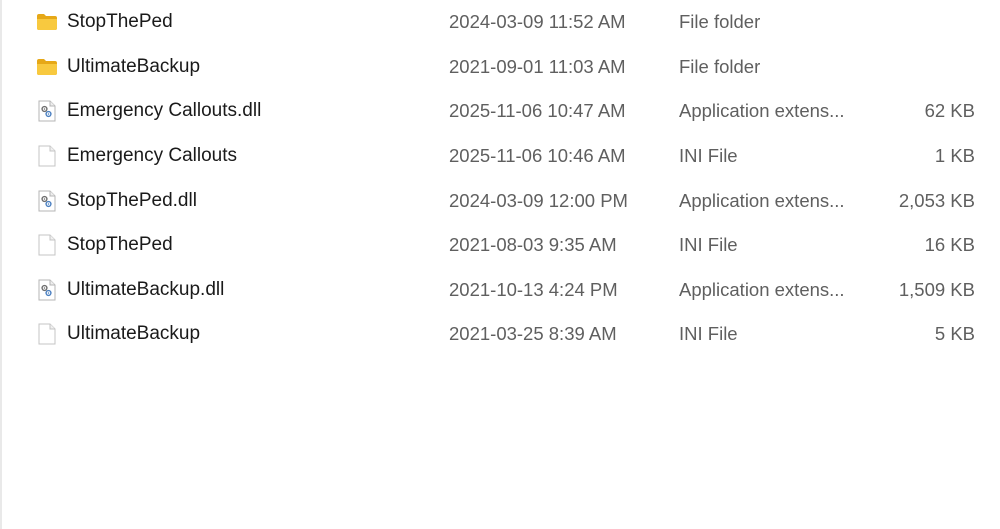  Describe the element at coordinates (146, 289) in the screenshot. I see `file-name: UltimateBackup.dll` at that location.